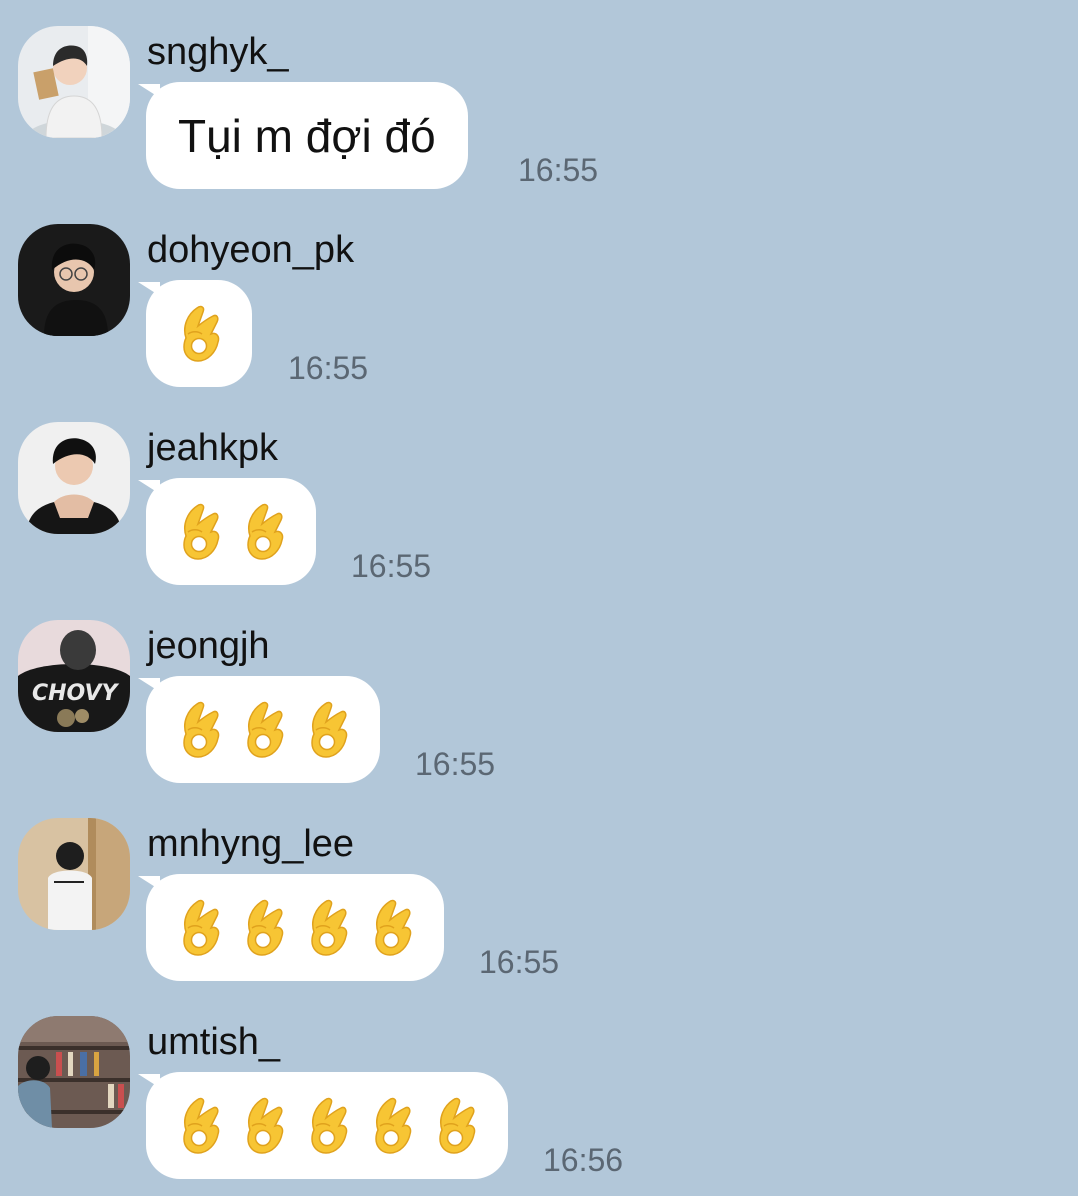 Image resolution: width=1078 pixels, height=1196 pixels. Describe the element at coordinates (307, 135) in the screenshot. I see `message-text: Tụi m đợi đó` at that location.